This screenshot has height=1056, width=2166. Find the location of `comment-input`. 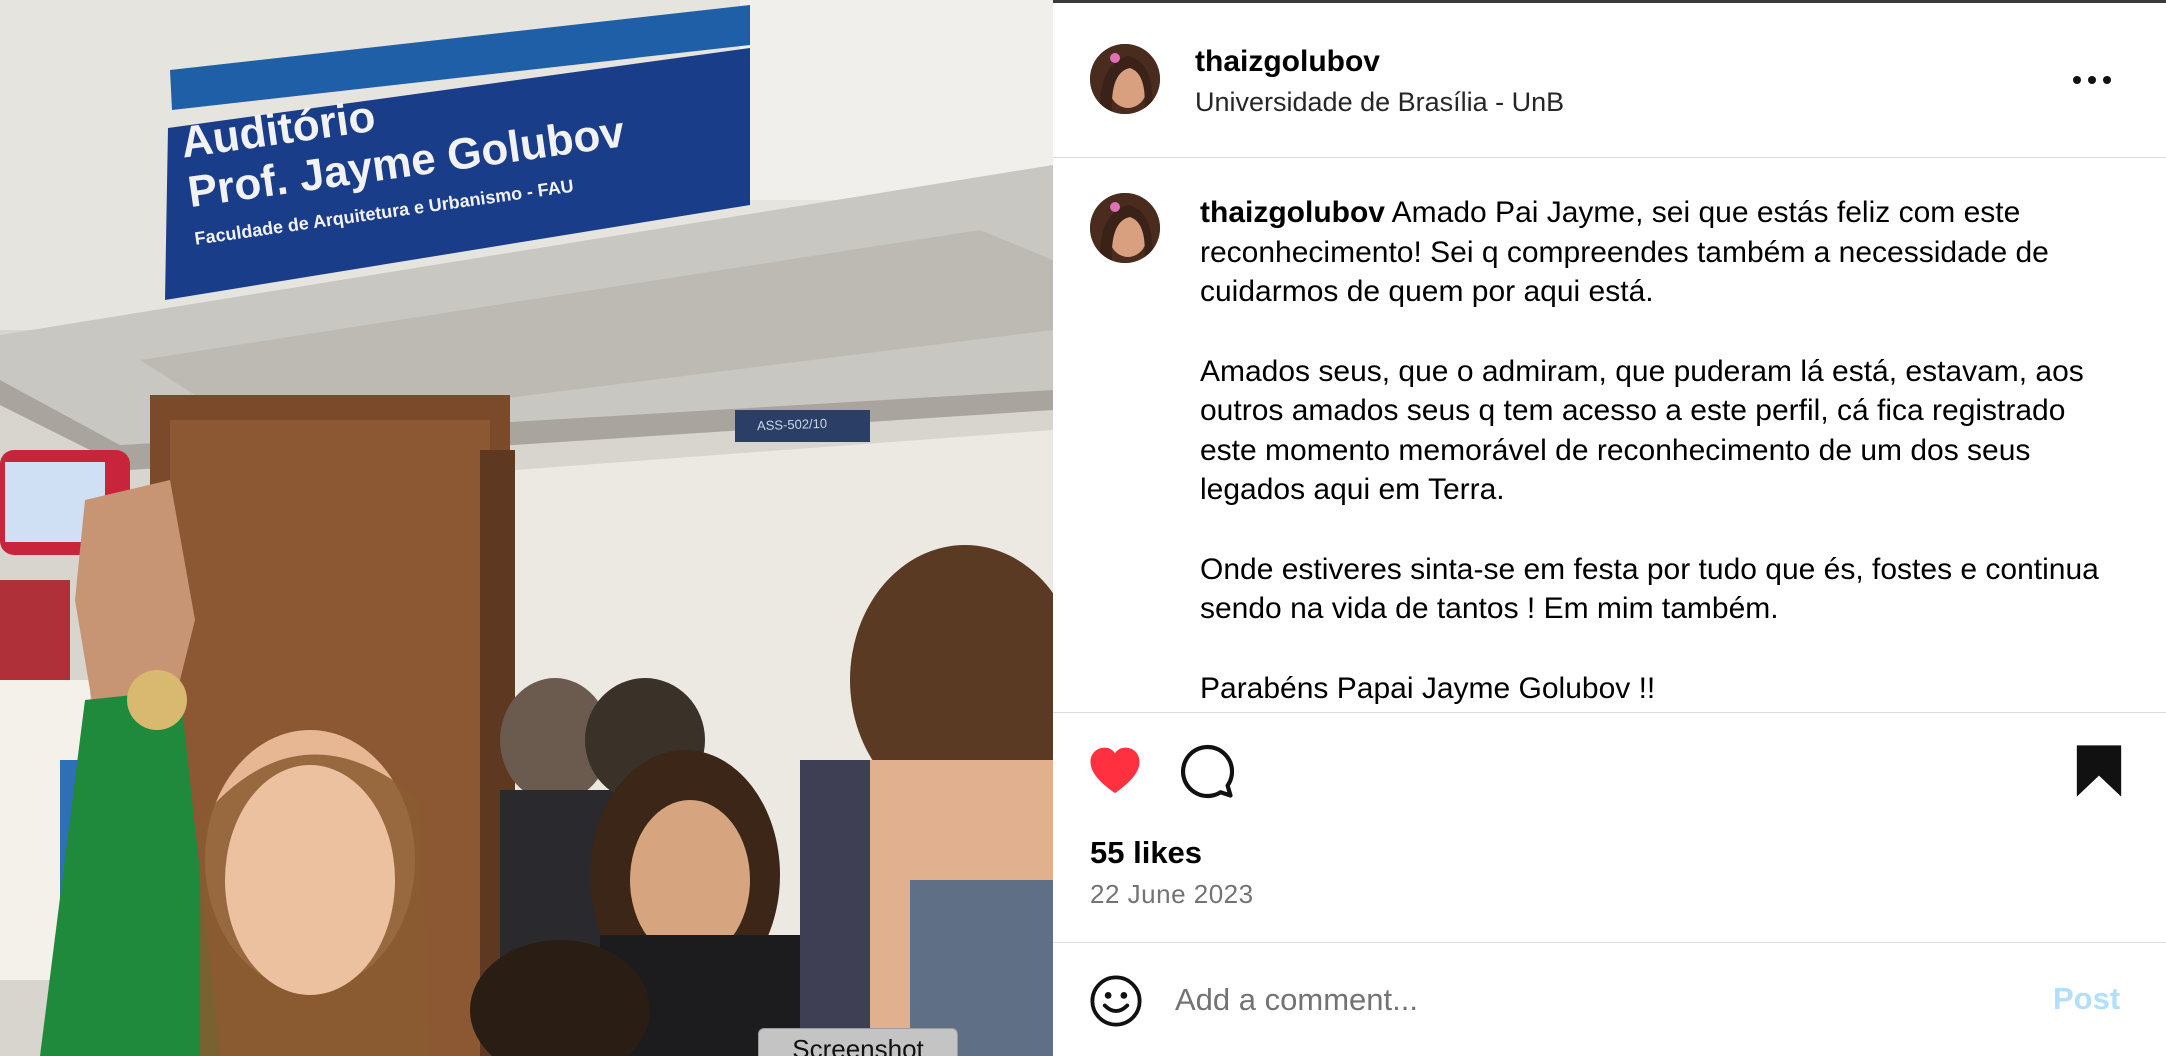

comment-input is located at coordinates (1565, 1000).